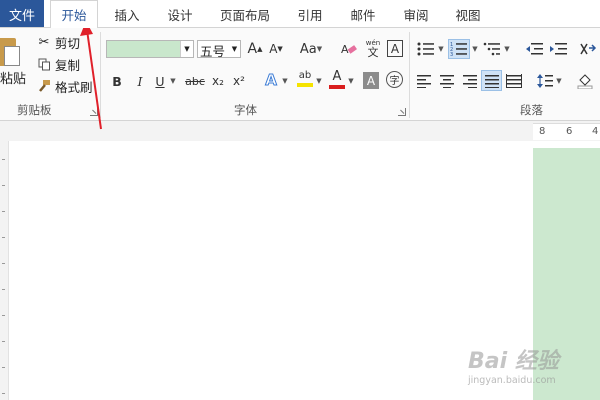 The image size is (600, 400). I want to click on format-painter-icon, so click(44, 86).